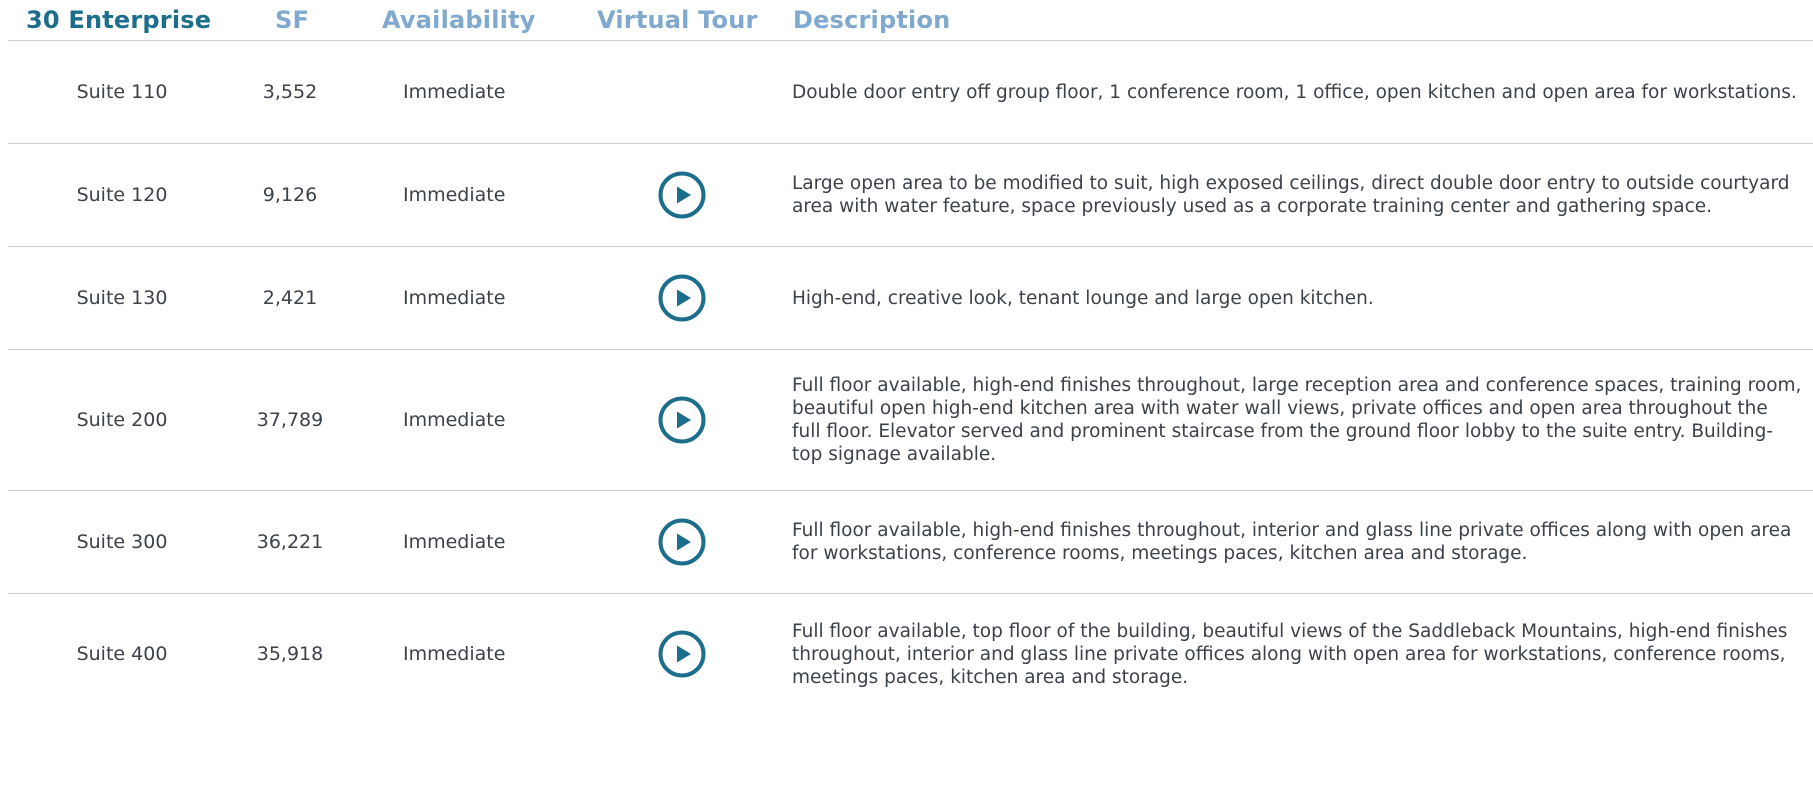 This screenshot has height=812, width=1813. What do you see at coordinates (677, 20) in the screenshot?
I see `virtual-tour-column-header: Virtual Tour` at bounding box center [677, 20].